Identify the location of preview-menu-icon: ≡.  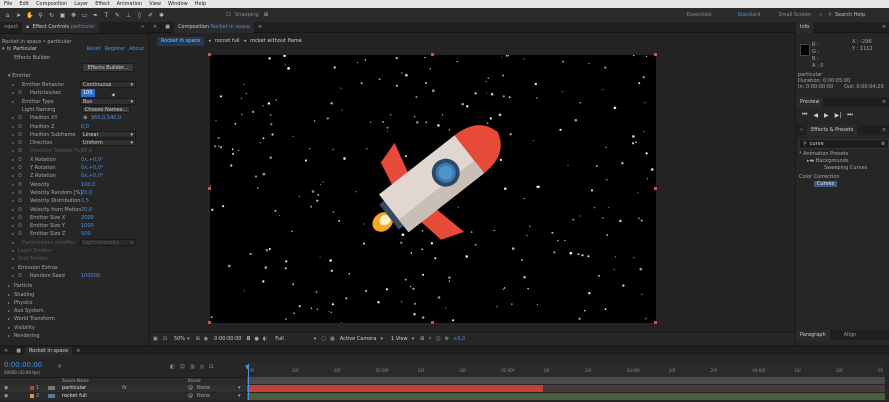
(883, 102).